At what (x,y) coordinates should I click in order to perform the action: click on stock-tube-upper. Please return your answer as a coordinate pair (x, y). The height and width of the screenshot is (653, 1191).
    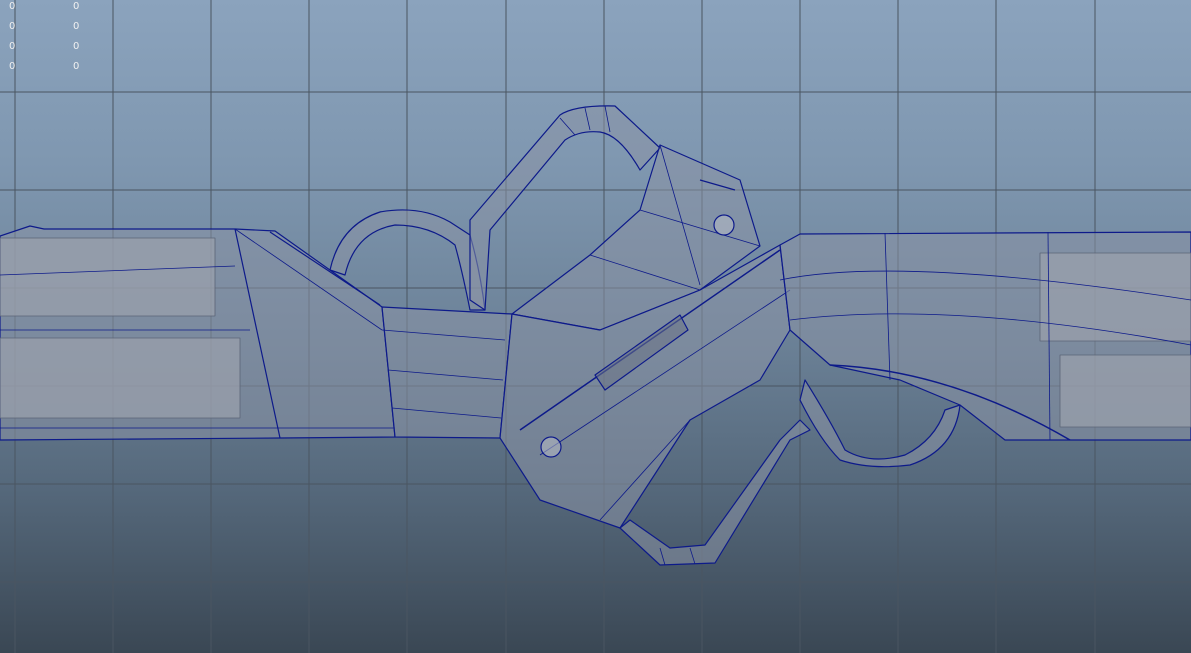
    Looking at the image, I should click on (1115, 297).